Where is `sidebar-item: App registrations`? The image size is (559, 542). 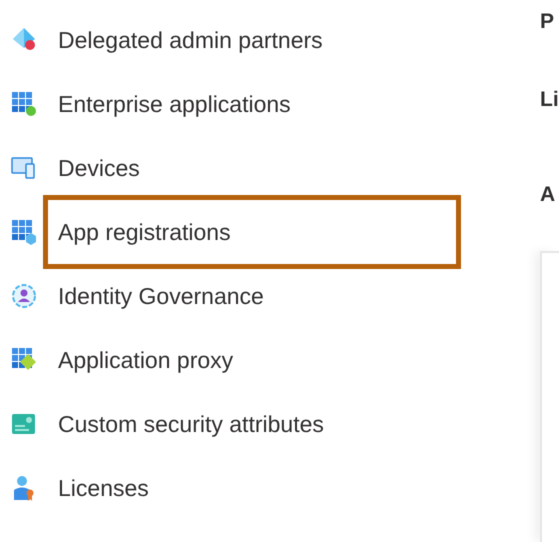
sidebar-item: App registrations is located at coordinates (252, 232).